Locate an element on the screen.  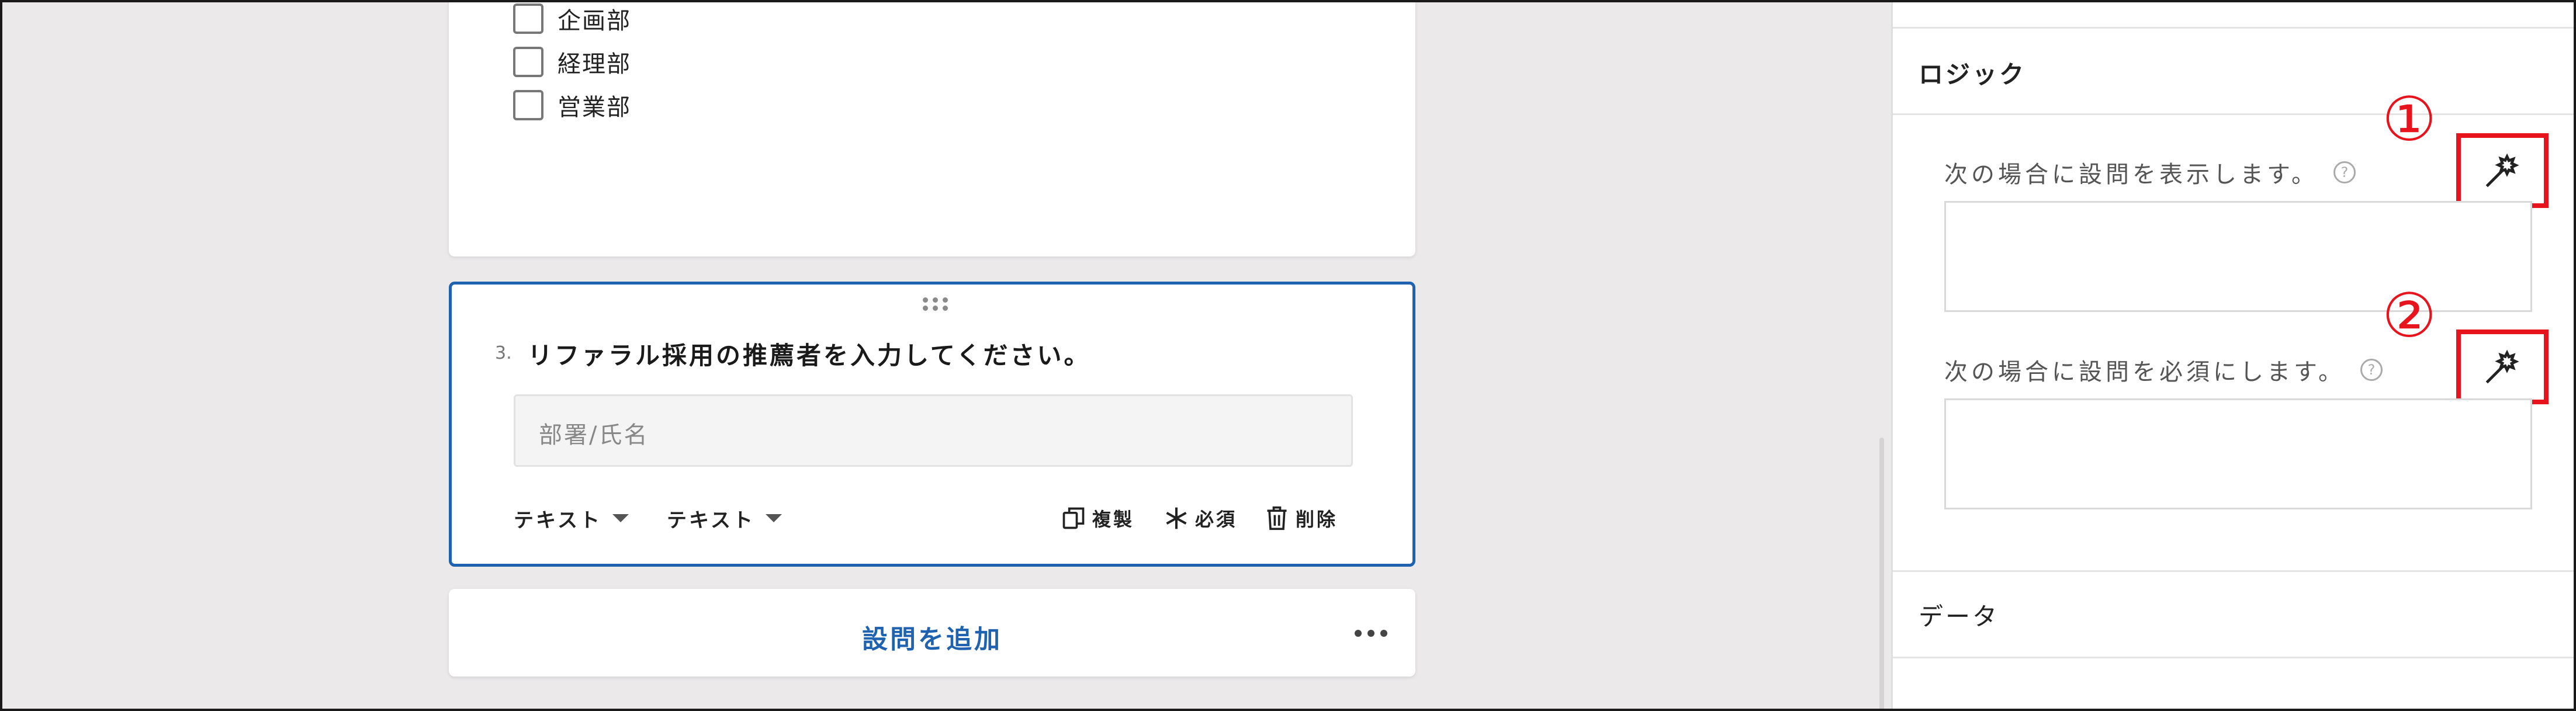
choices-card: 企画部 経理部 営業部 is located at coordinates (932, 129).